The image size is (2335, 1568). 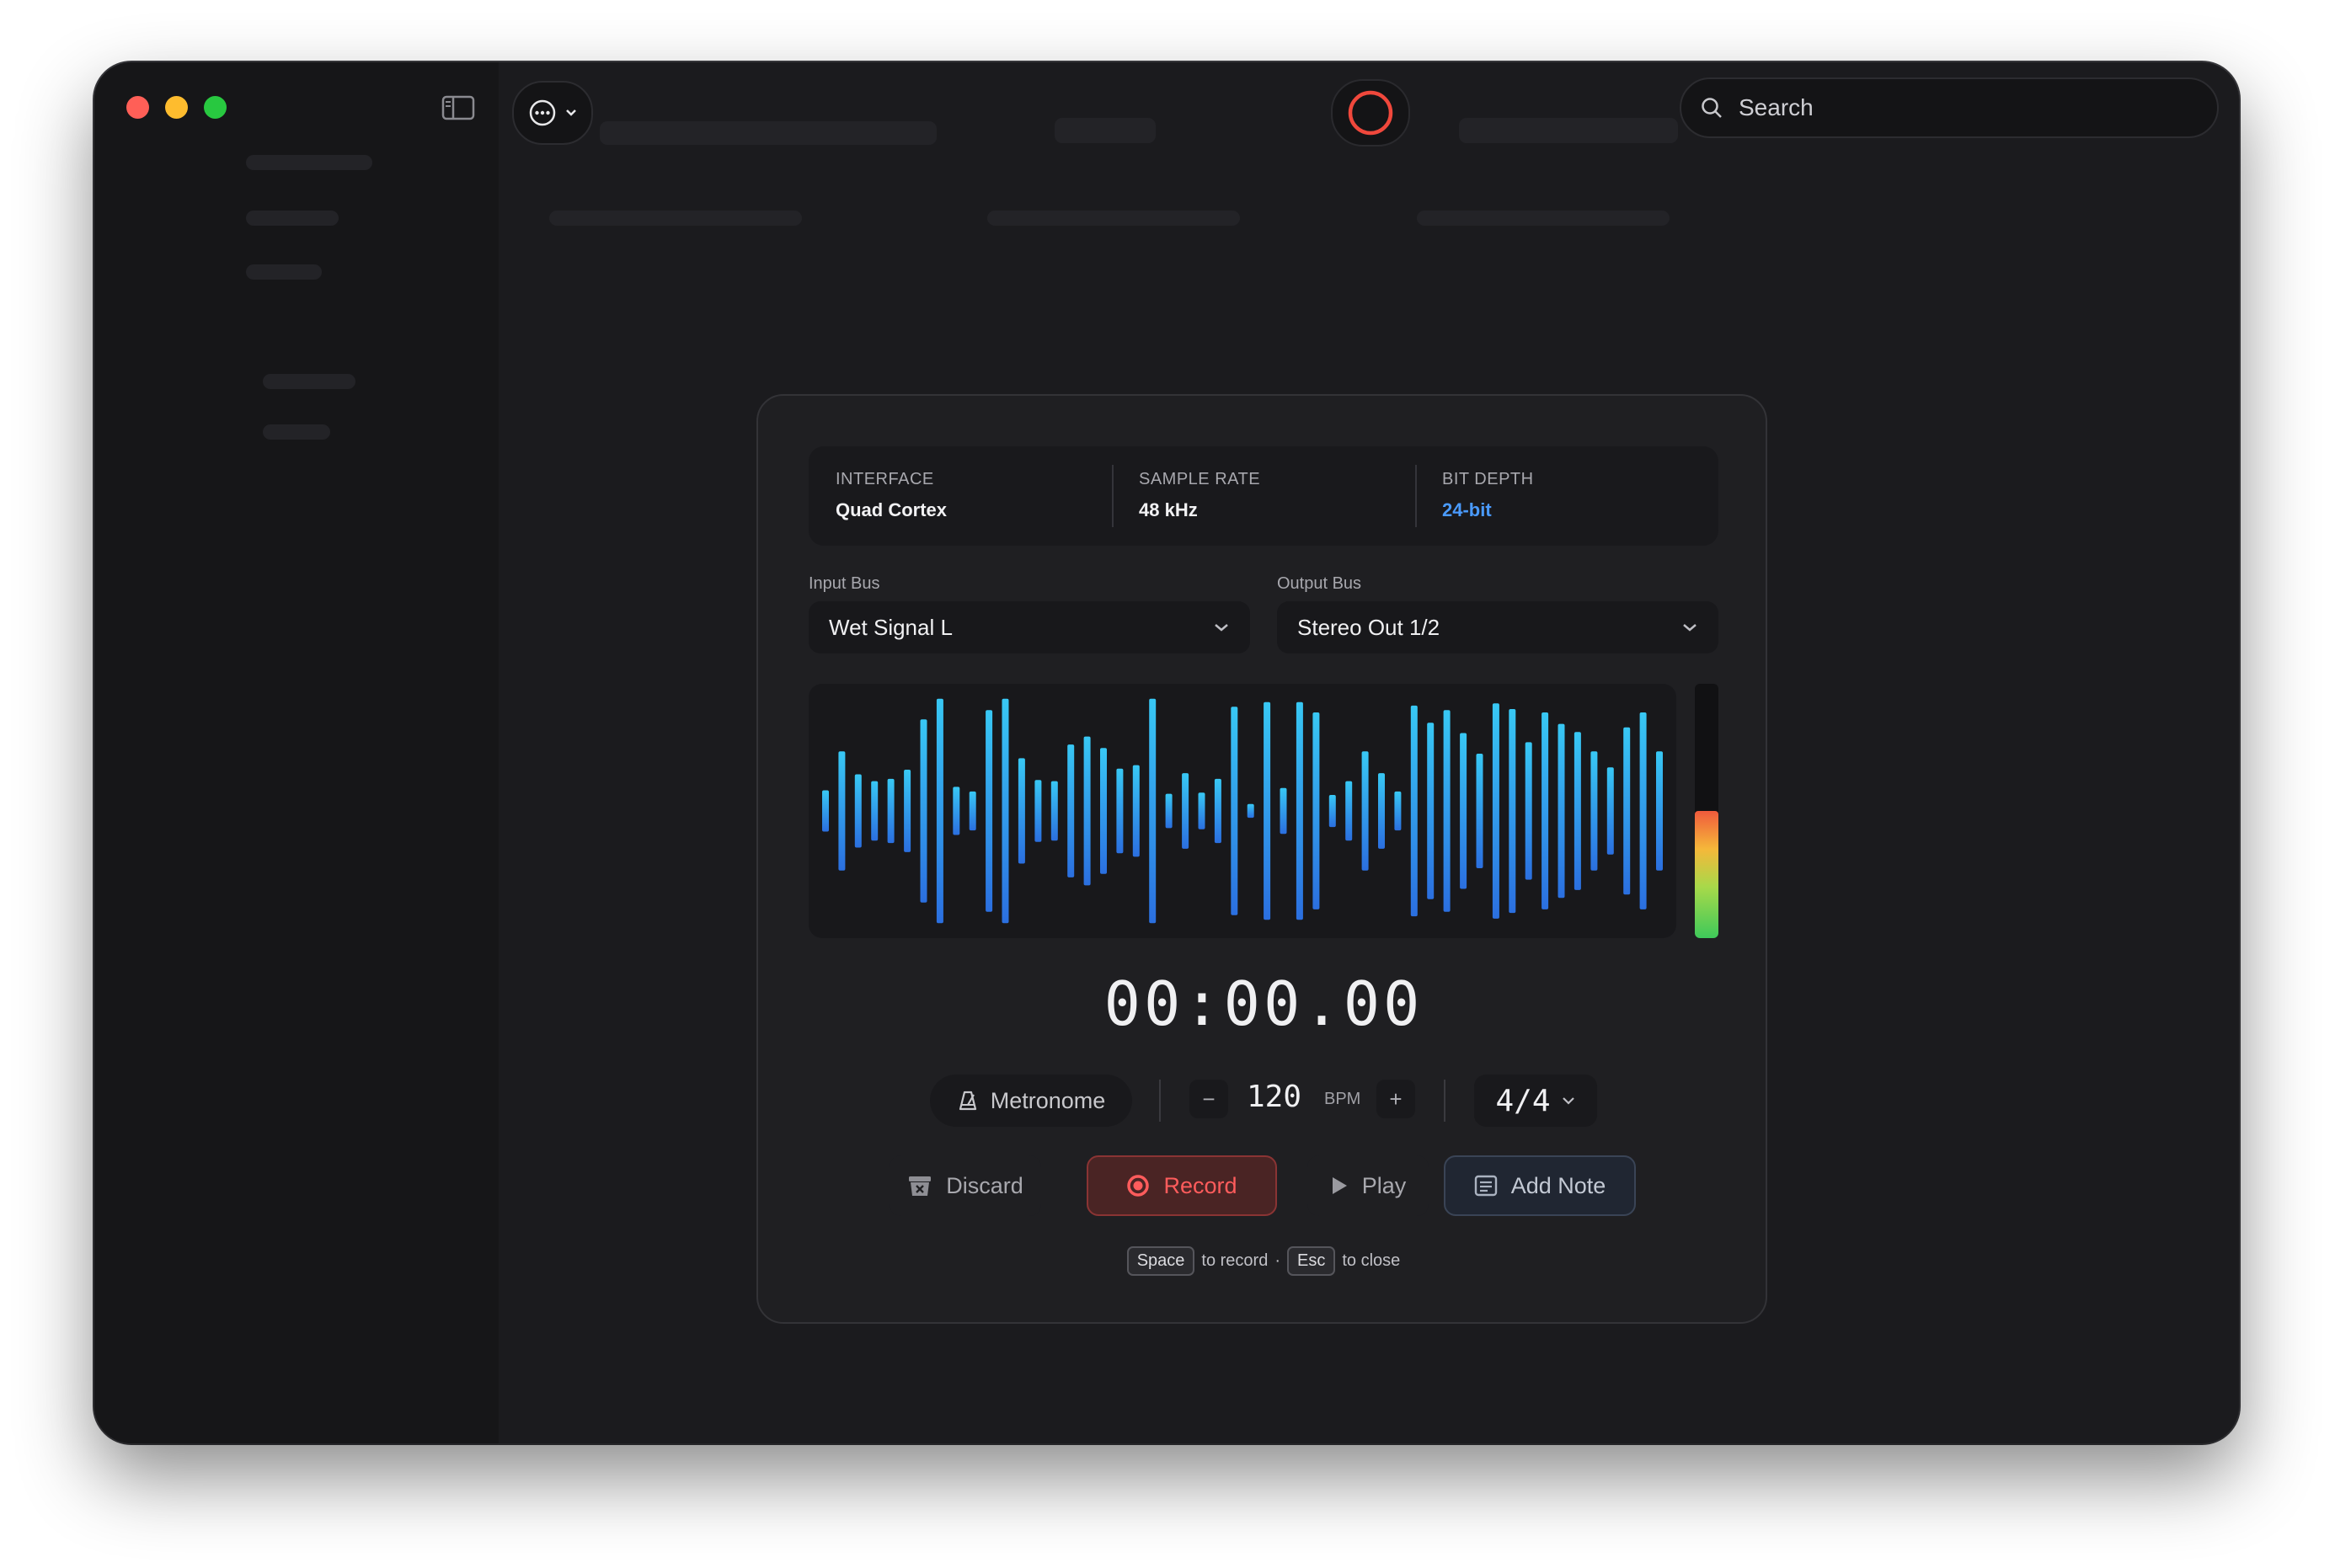 I want to click on sidebar-toggle-icon, so click(x=459, y=108).